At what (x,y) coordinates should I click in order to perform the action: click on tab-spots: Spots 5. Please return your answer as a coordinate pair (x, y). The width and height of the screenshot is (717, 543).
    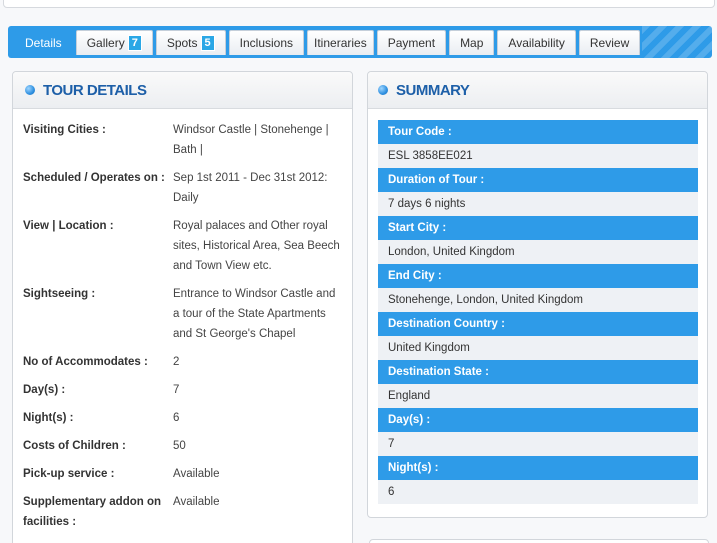
    Looking at the image, I should click on (190, 42).